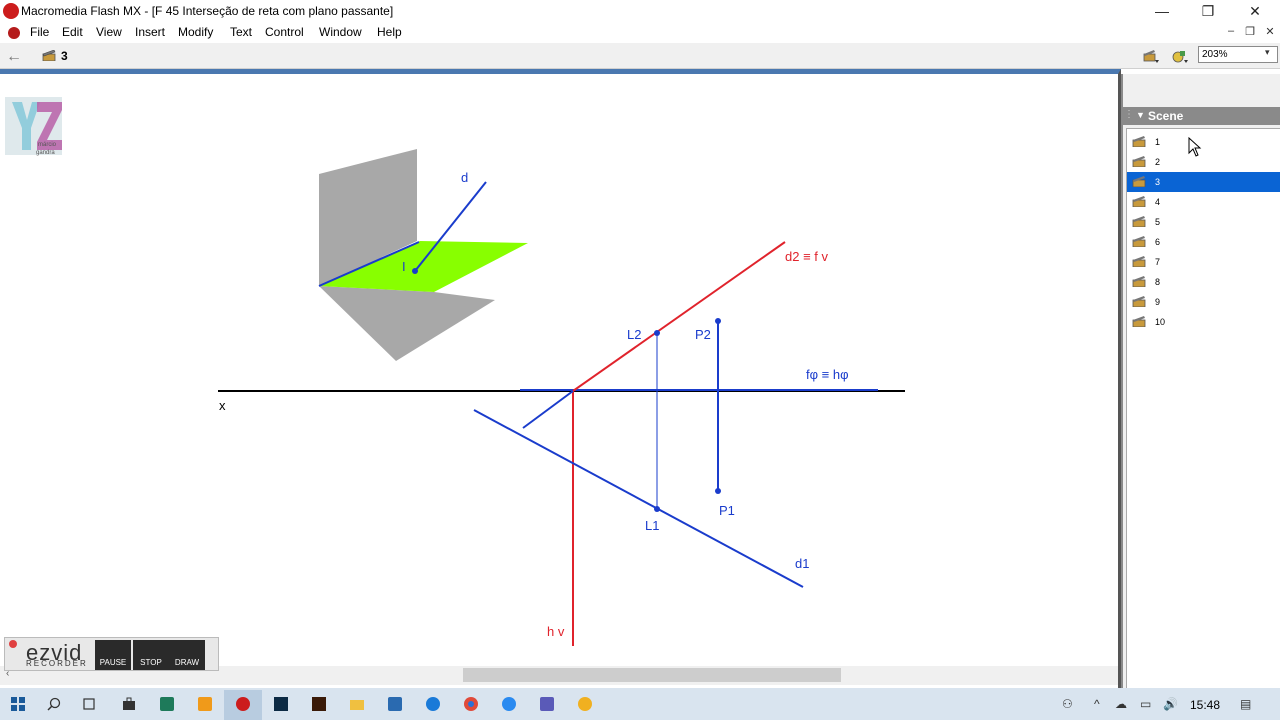 The height and width of the screenshot is (720, 1280). Describe the element at coordinates (1158, 282) in the screenshot. I see `scene-label: 8` at that location.